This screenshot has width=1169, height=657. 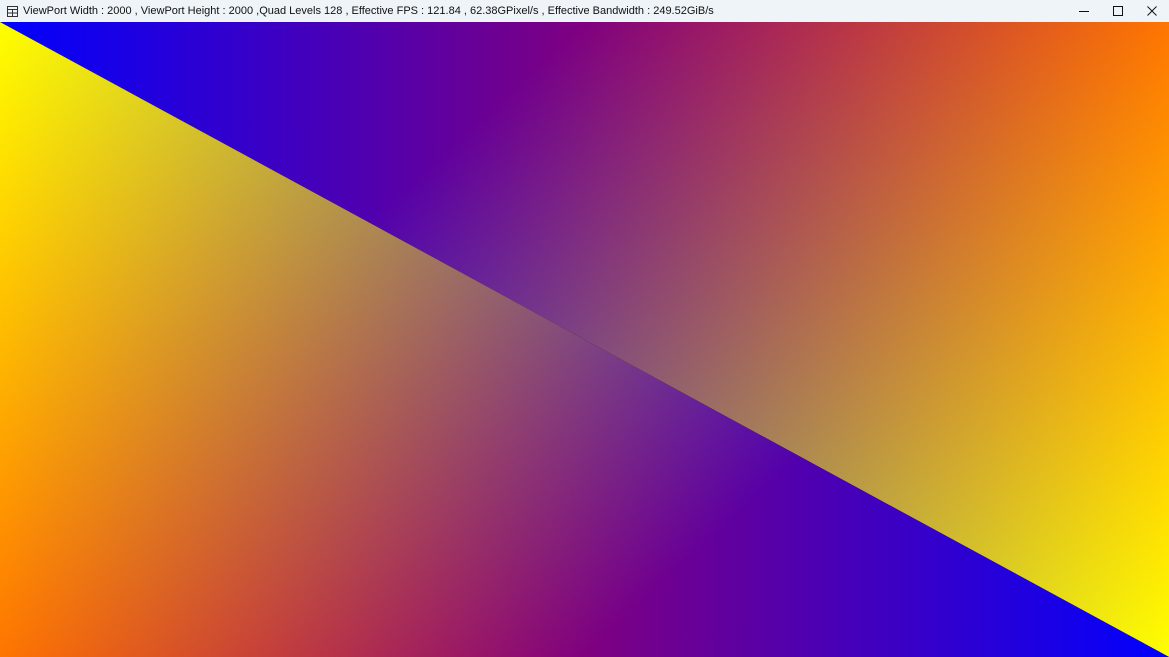 What do you see at coordinates (12, 11) in the screenshot?
I see `app-grid-icon` at bounding box center [12, 11].